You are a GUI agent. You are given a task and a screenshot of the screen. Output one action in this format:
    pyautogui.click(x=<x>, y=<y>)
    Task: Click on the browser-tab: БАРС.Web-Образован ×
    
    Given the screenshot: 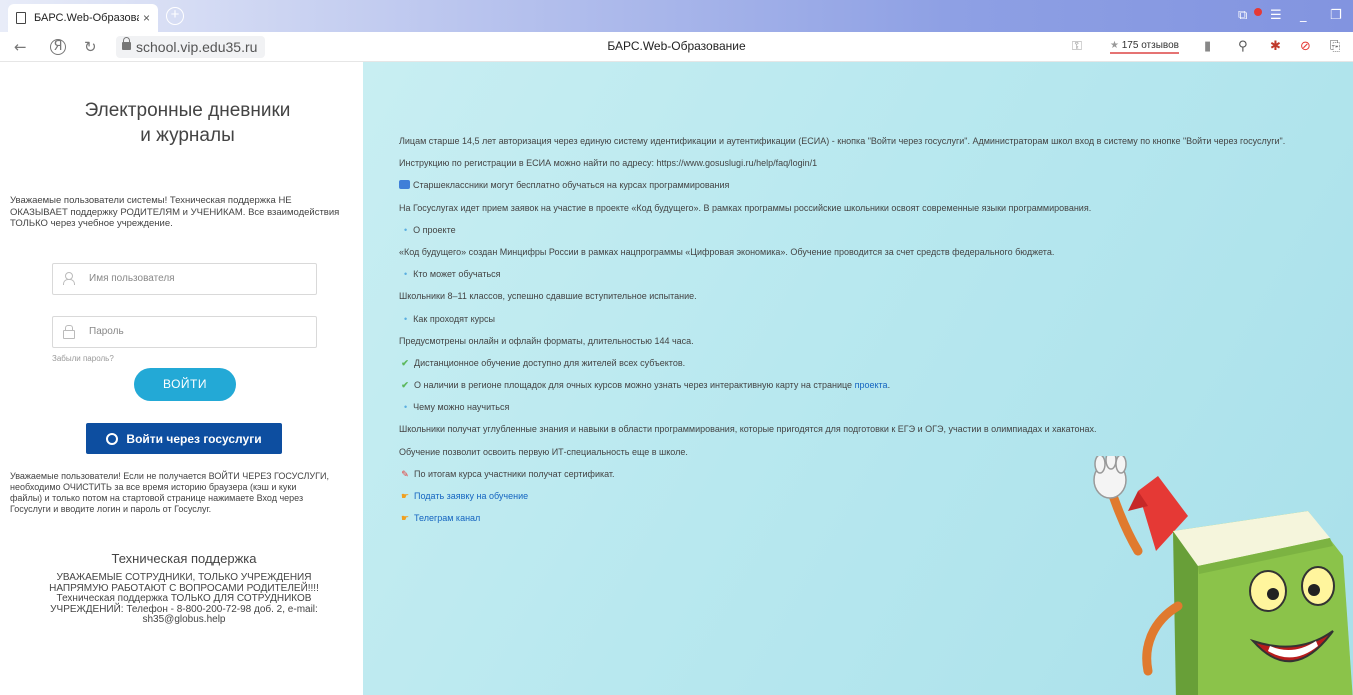 What is the action you would take?
    pyautogui.click(x=83, y=18)
    